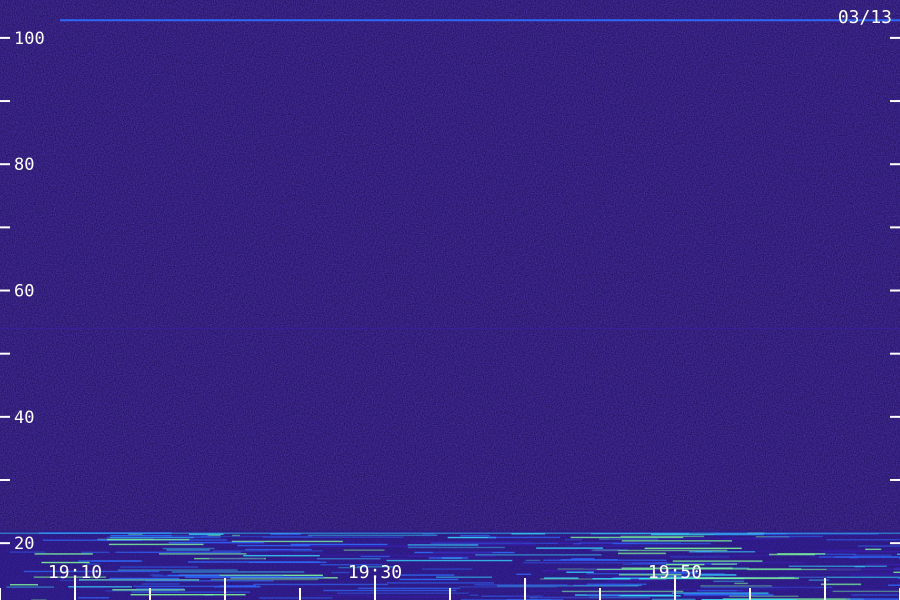  I want to click on y-tick-label: 20, so click(24, 544).